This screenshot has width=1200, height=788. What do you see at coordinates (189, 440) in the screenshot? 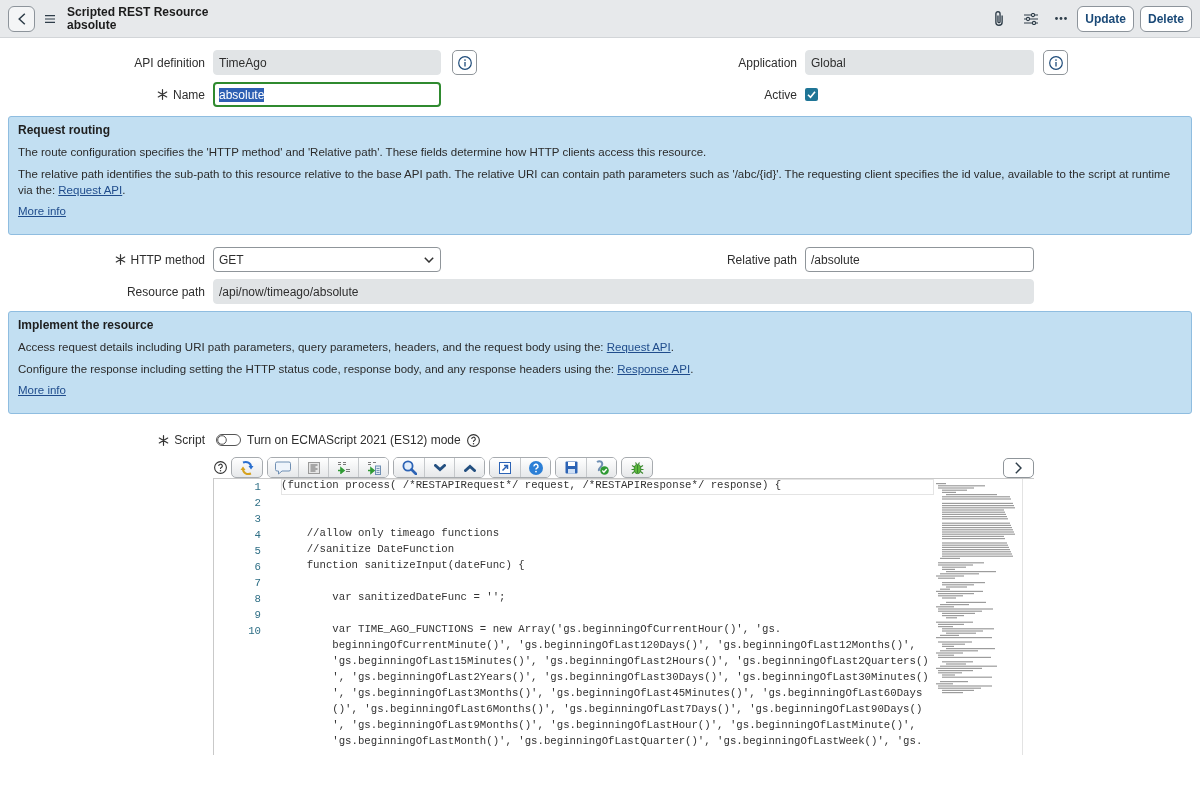
I see `field-label: Script` at bounding box center [189, 440].